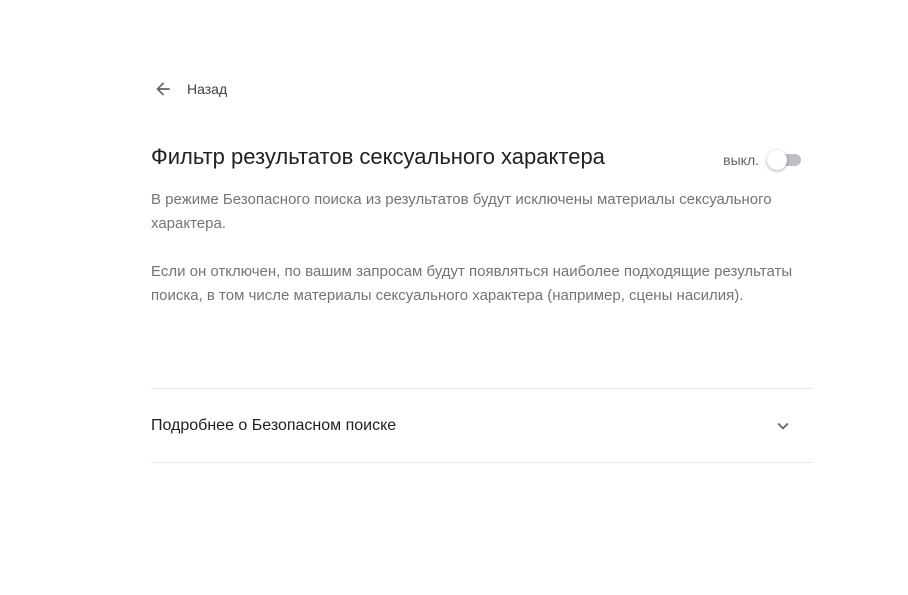 The height and width of the screenshot is (595, 908). I want to click on back-button: Назад, so click(189, 89).